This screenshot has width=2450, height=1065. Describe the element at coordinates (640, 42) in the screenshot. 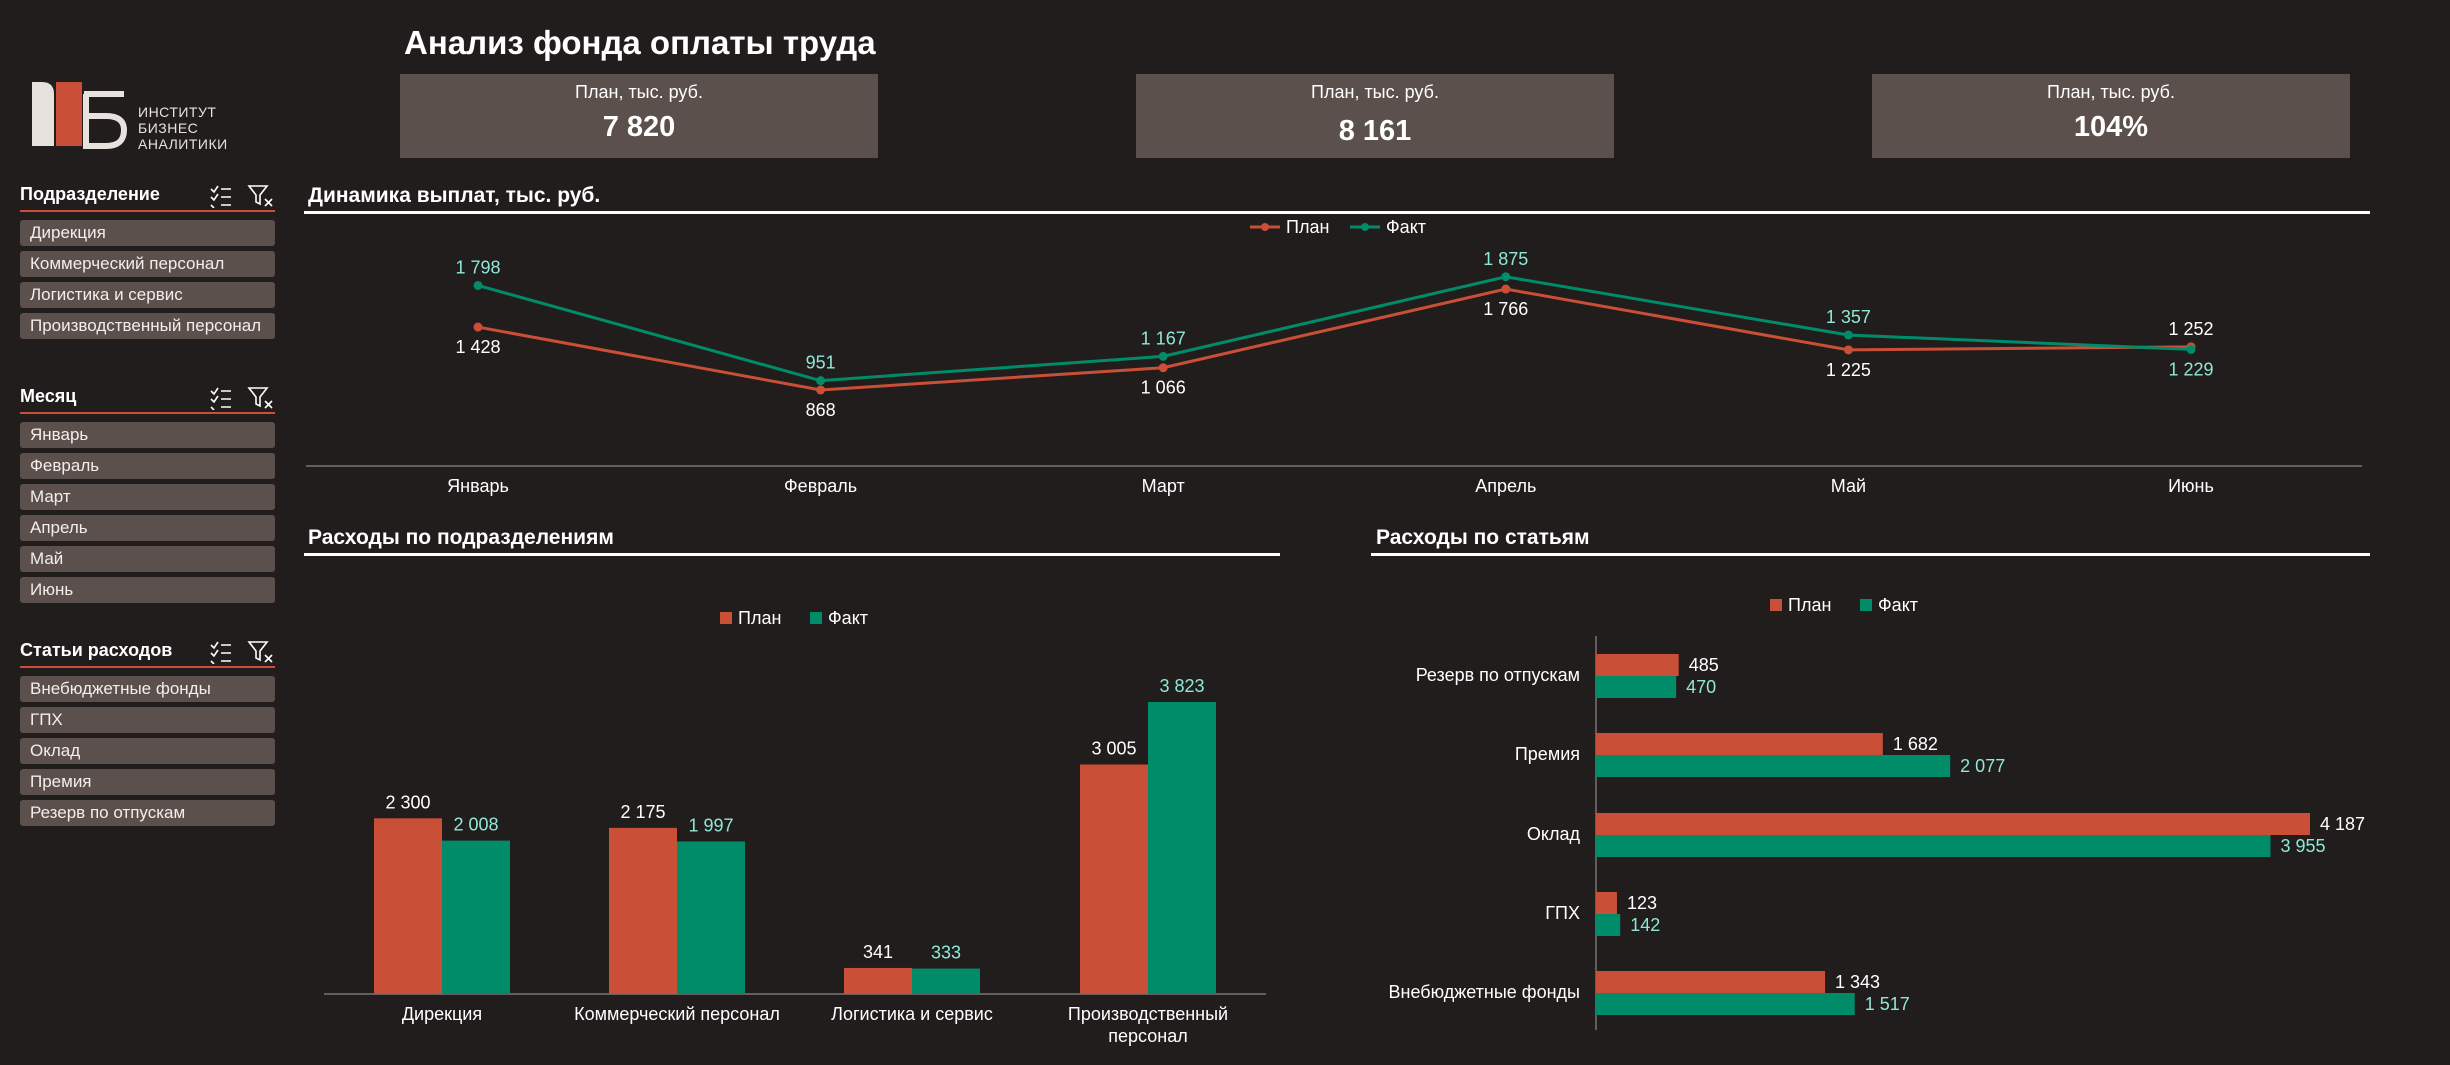

I see `page-title: Анализ фонда оплаты труда` at that location.